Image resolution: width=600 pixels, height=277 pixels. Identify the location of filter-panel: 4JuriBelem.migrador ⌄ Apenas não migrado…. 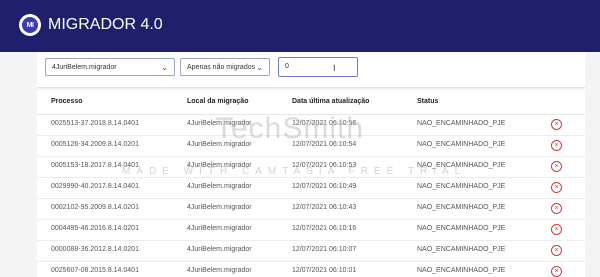
(311, 70).